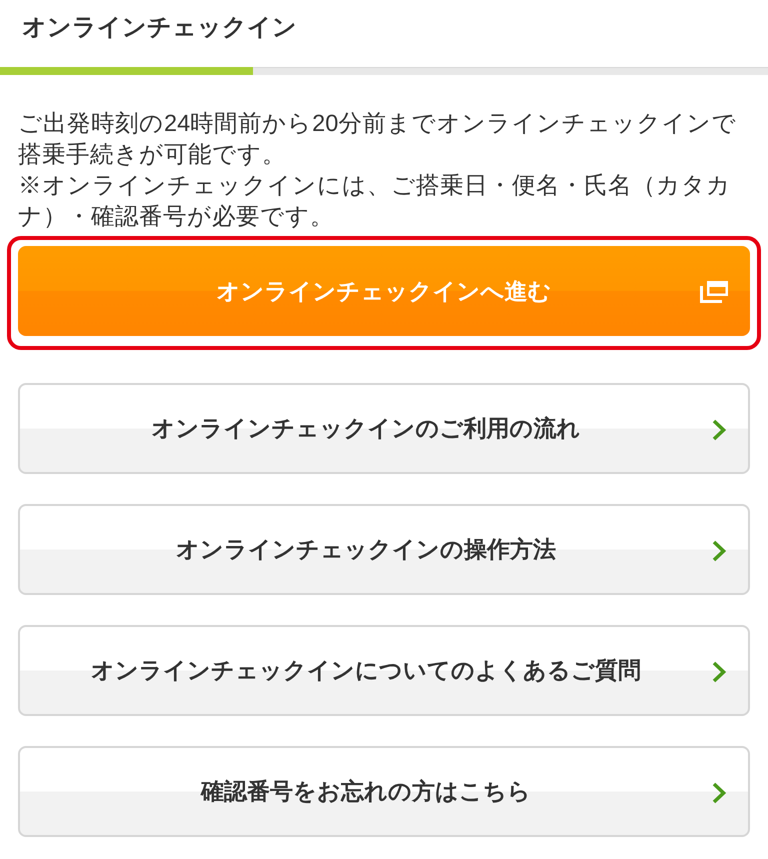 The image size is (768, 859). What do you see at coordinates (714, 291) in the screenshot?
I see `new-window-icon` at bounding box center [714, 291].